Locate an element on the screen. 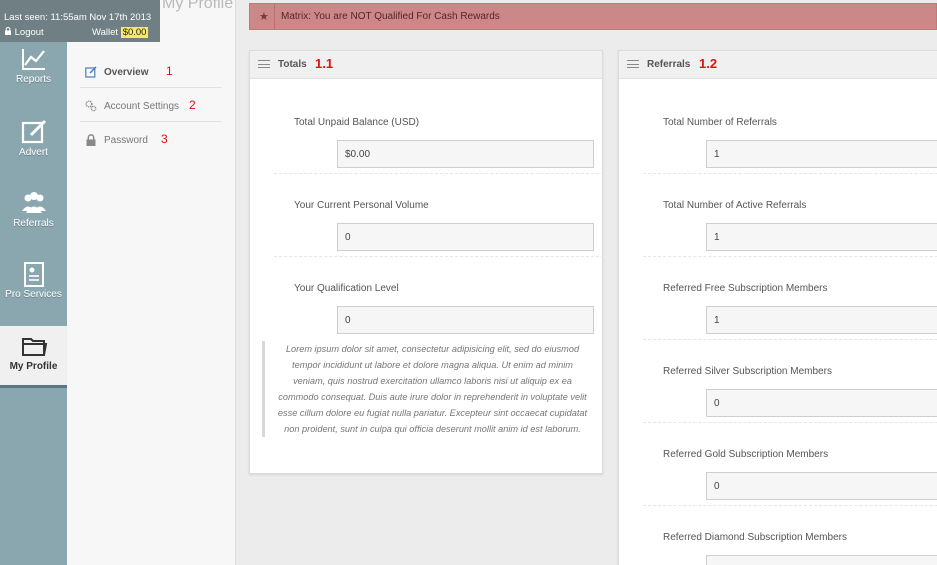 This screenshot has width=937, height=565. field-label: Total Number of Referrals is located at coordinates (720, 122).